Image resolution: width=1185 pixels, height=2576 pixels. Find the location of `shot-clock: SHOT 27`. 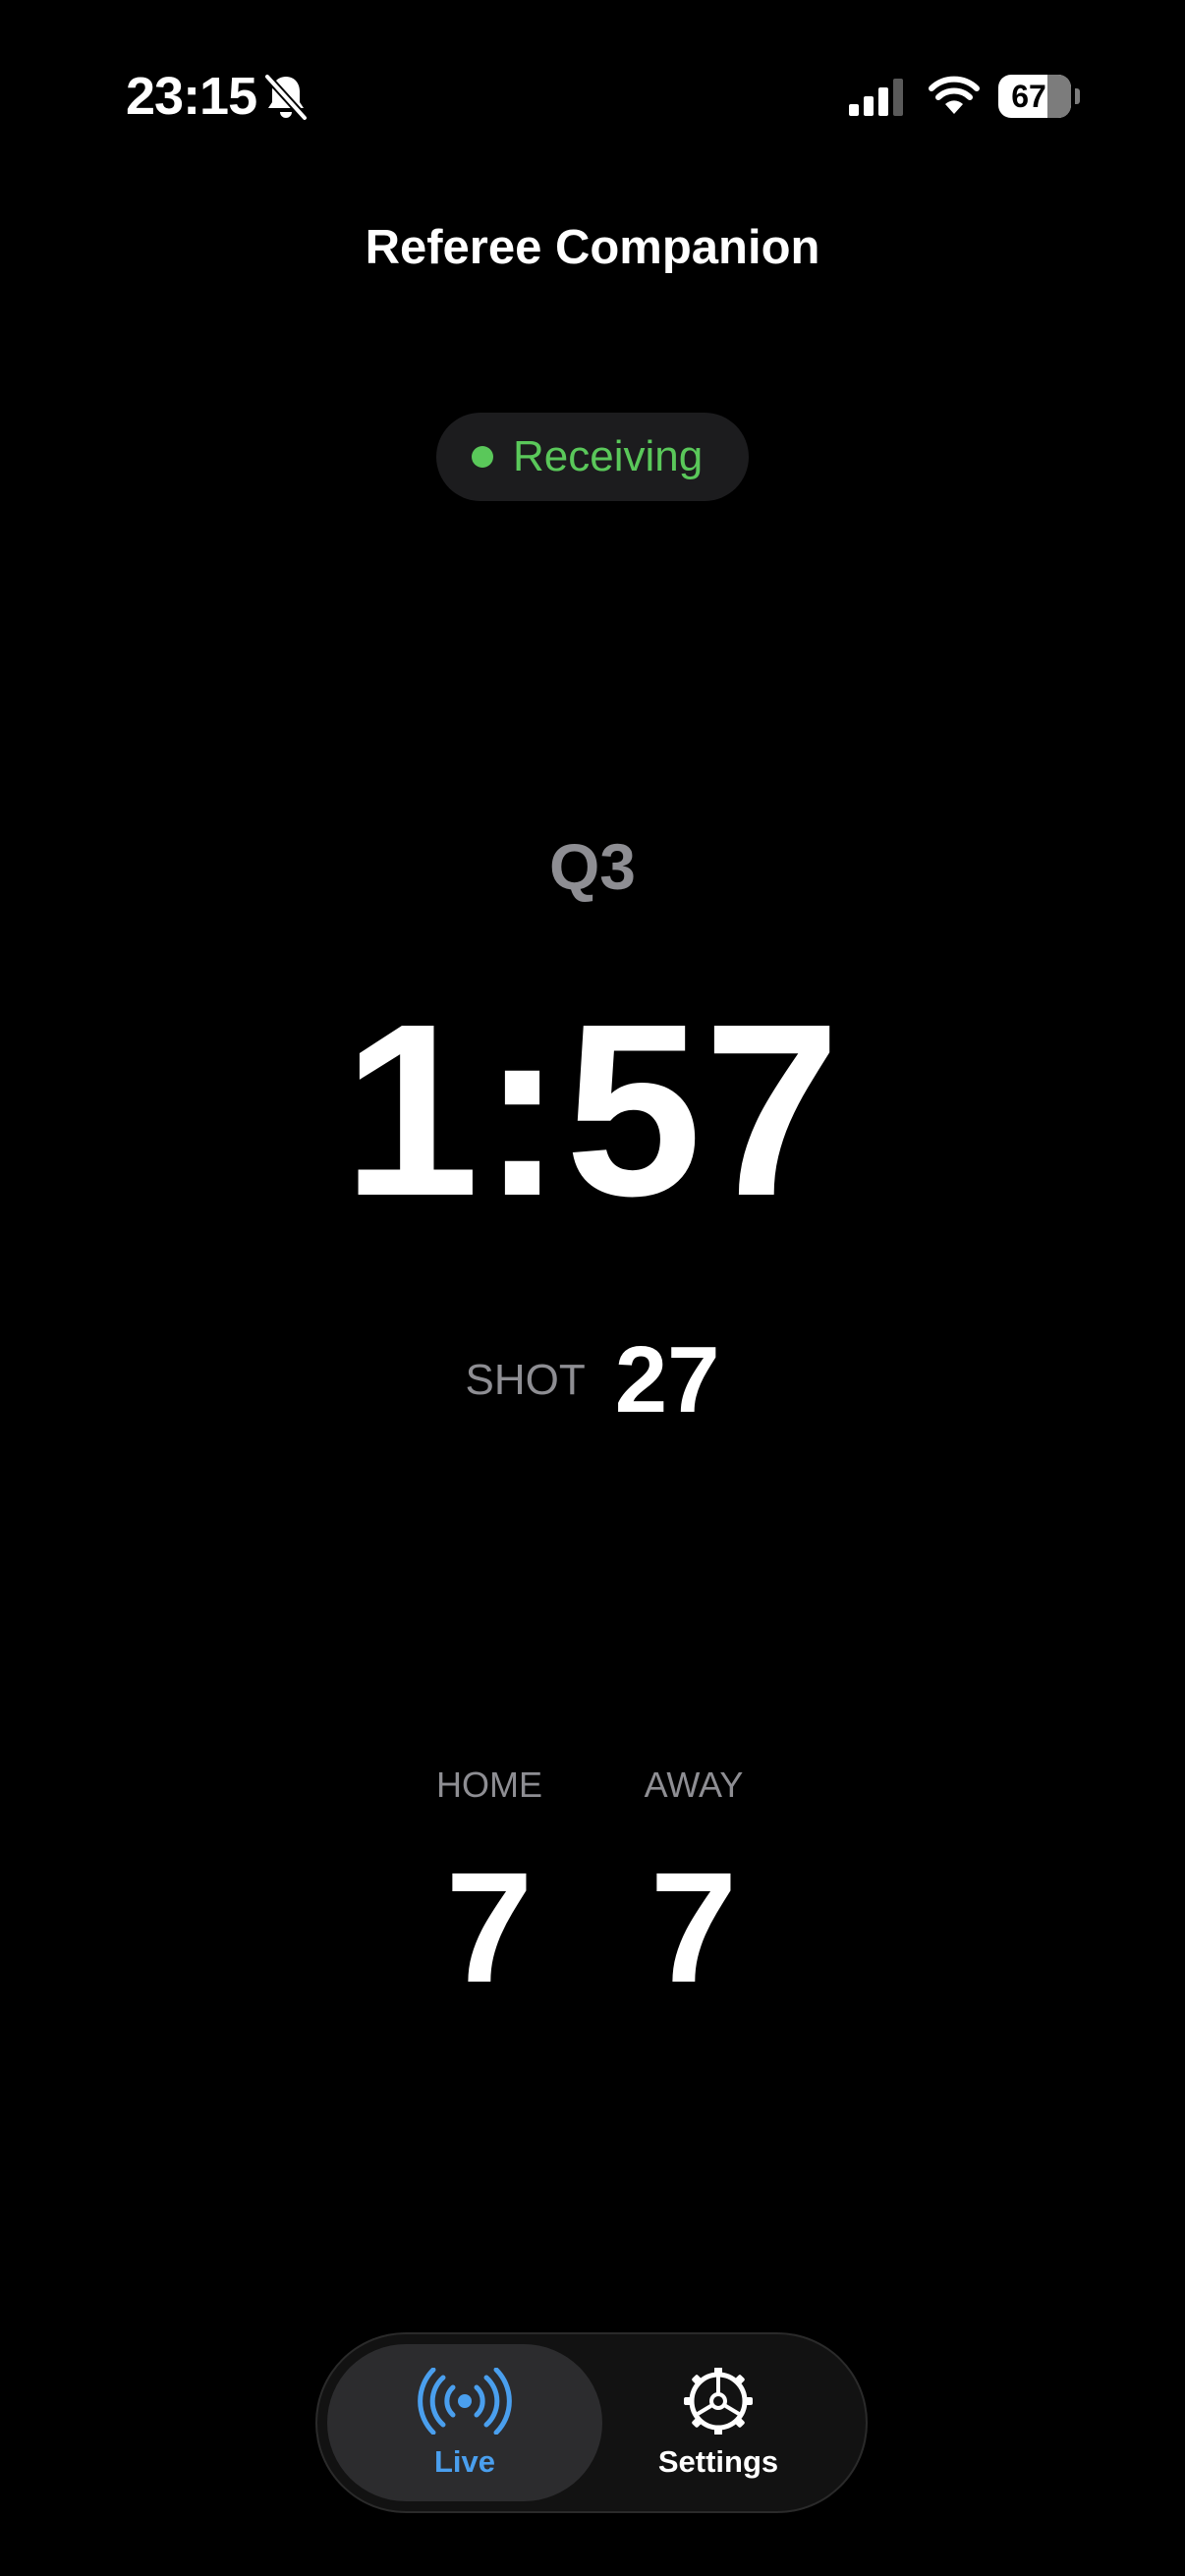

shot-clock: SHOT 27 is located at coordinates (592, 1380).